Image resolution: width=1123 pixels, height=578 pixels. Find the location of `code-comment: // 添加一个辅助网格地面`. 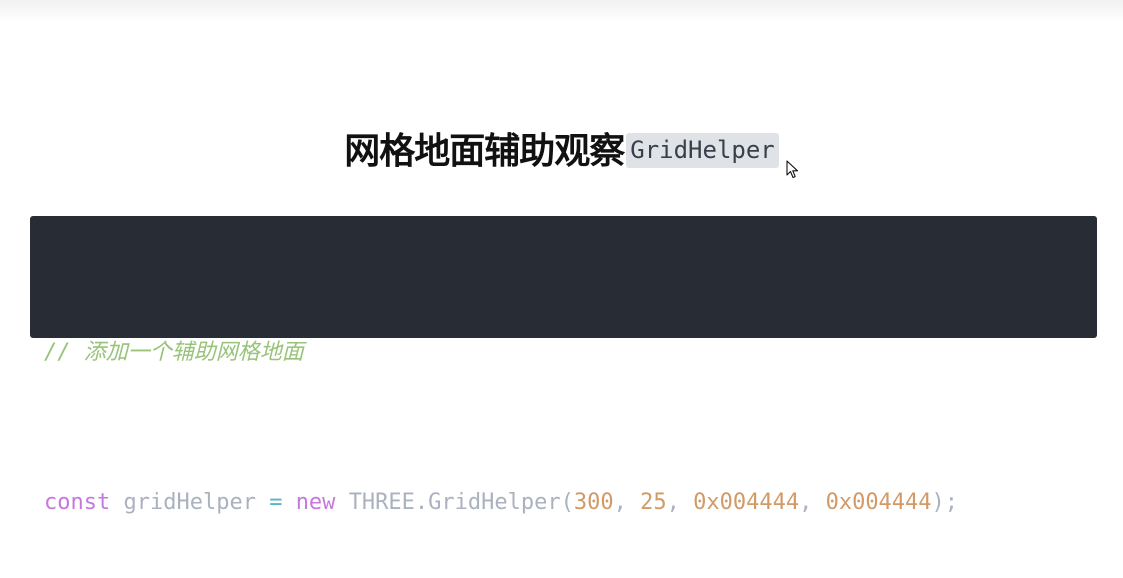

code-comment: // 添加一个辅助网格地面 is located at coordinates (174, 352).